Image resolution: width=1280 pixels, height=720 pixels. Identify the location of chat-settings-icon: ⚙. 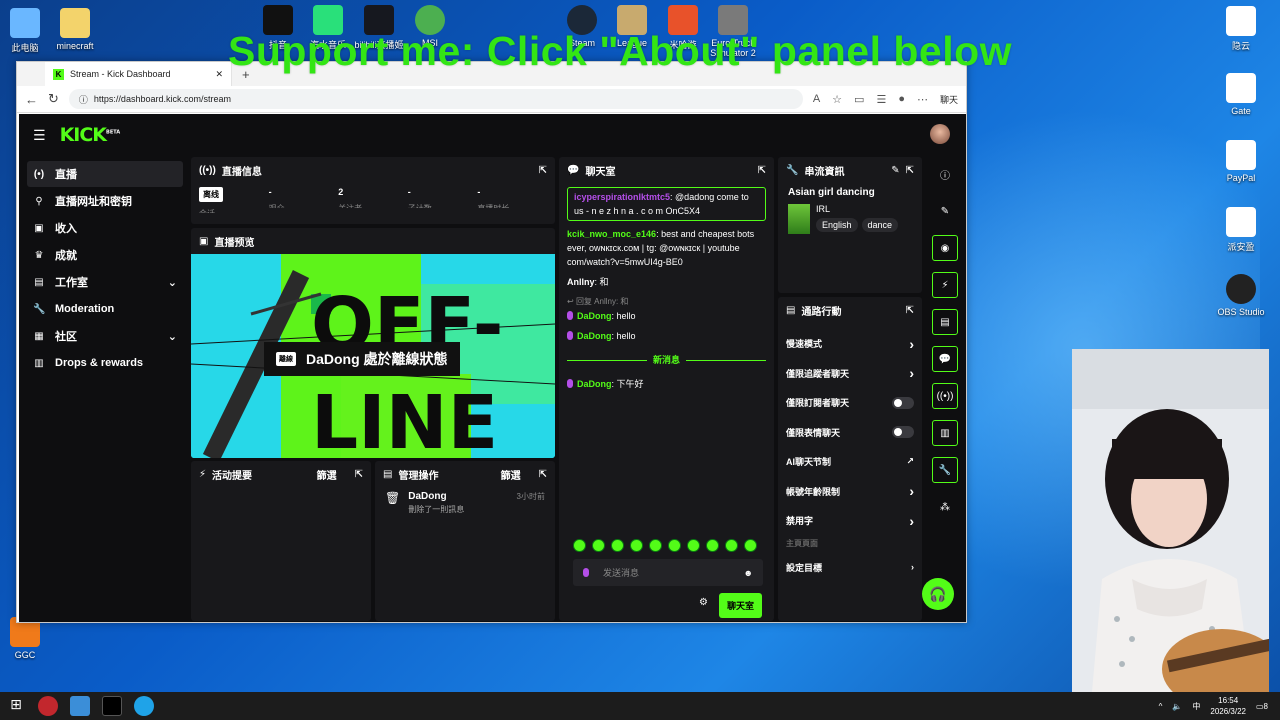
(703, 602).